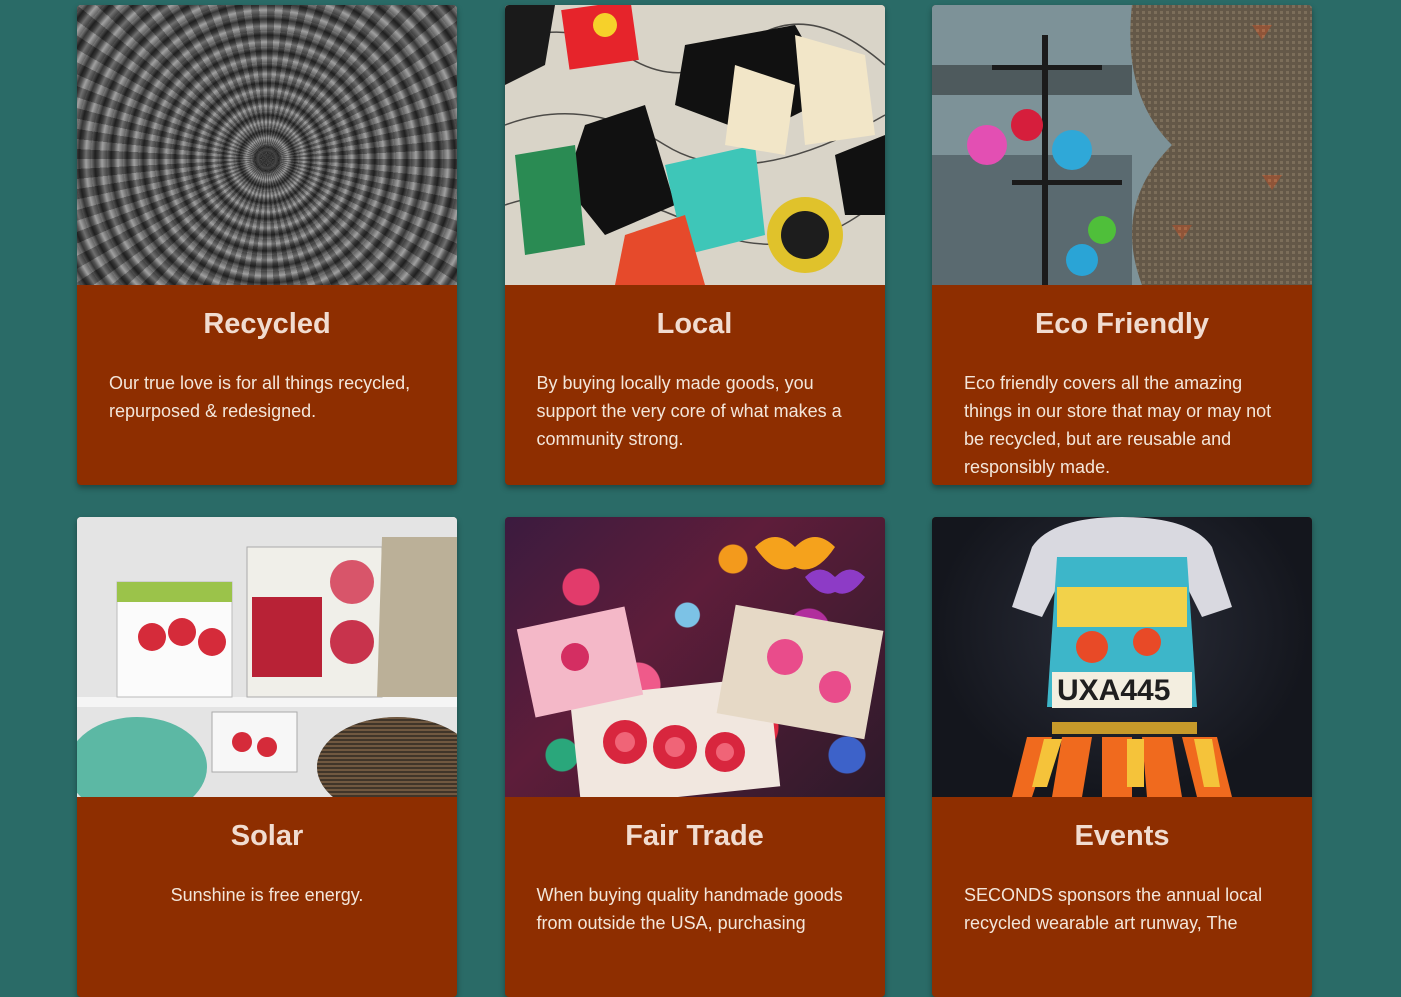 The height and width of the screenshot is (997, 1401). Describe the element at coordinates (267, 836) in the screenshot. I see `card-title: Solar` at that location.